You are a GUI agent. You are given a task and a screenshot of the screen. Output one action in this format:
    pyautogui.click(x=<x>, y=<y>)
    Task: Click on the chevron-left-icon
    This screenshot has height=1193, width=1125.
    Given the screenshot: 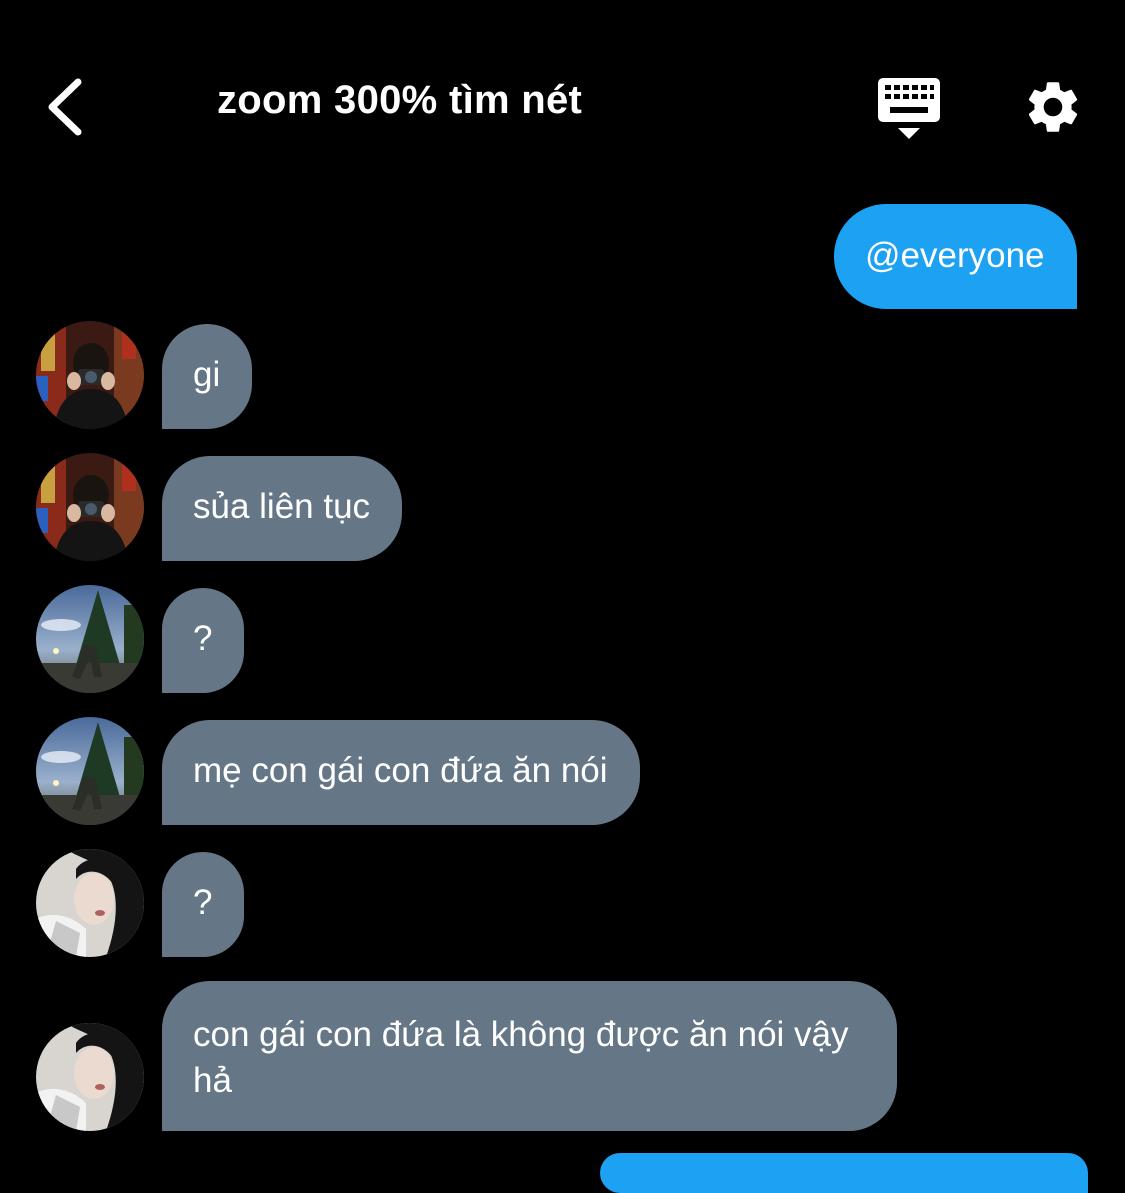 What is the action you would take?
    pyautogui.click(x=65, y=107)
    